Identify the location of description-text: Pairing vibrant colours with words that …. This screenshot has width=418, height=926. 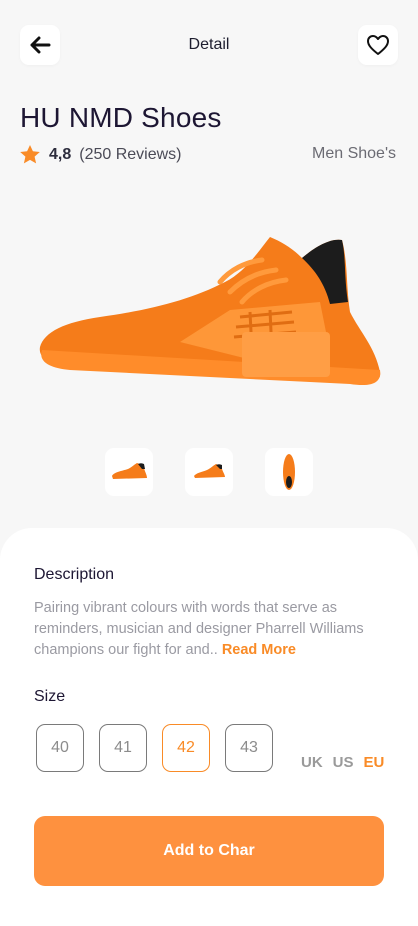
(209, 629).